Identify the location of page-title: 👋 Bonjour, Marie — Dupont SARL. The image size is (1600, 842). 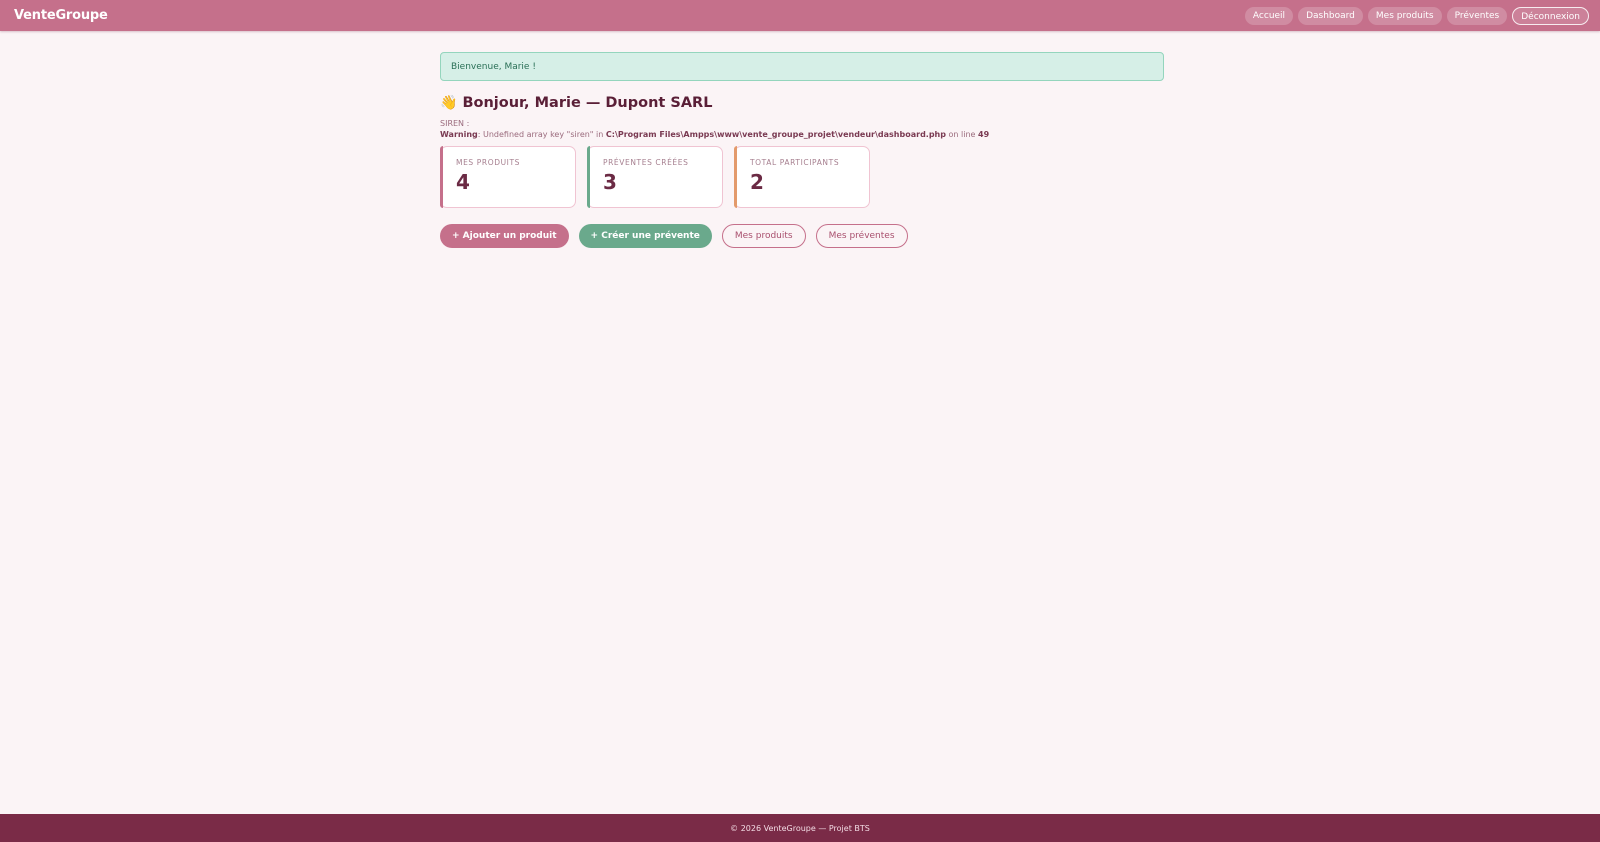
(802, 103).